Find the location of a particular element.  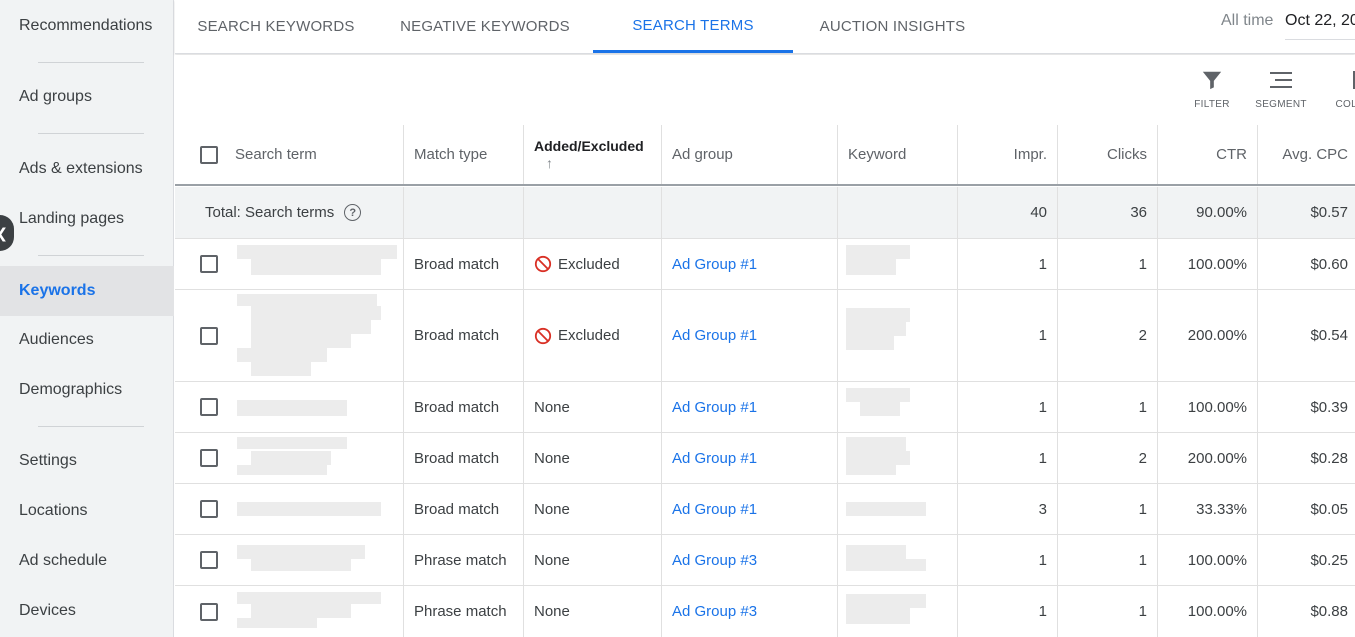

sidebar-item-demographics: Demographics is located at coordinates (87, 390).